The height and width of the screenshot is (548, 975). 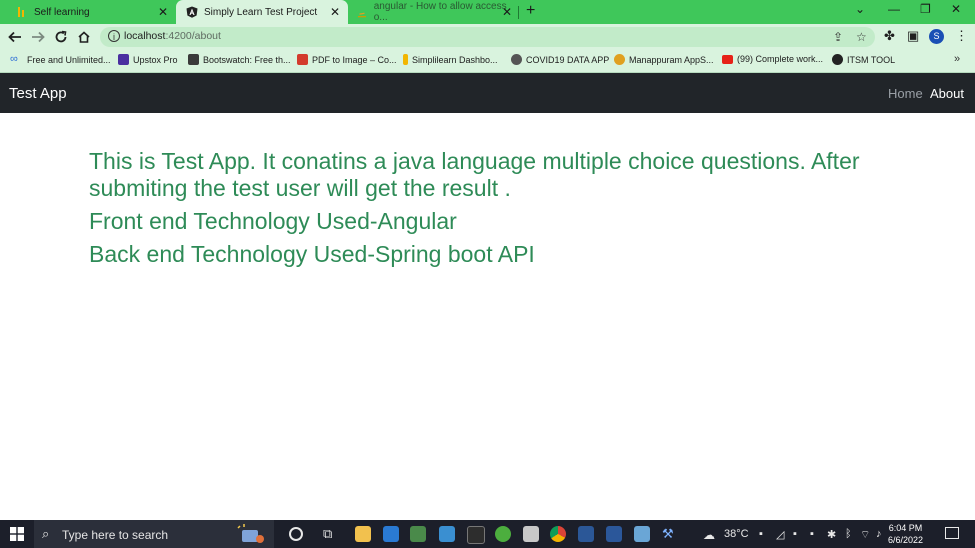 What do you see at coordinates (331, 534) in the screenshot?
I see `task-view-icon: ⧉` at bounding box center [331, 534].